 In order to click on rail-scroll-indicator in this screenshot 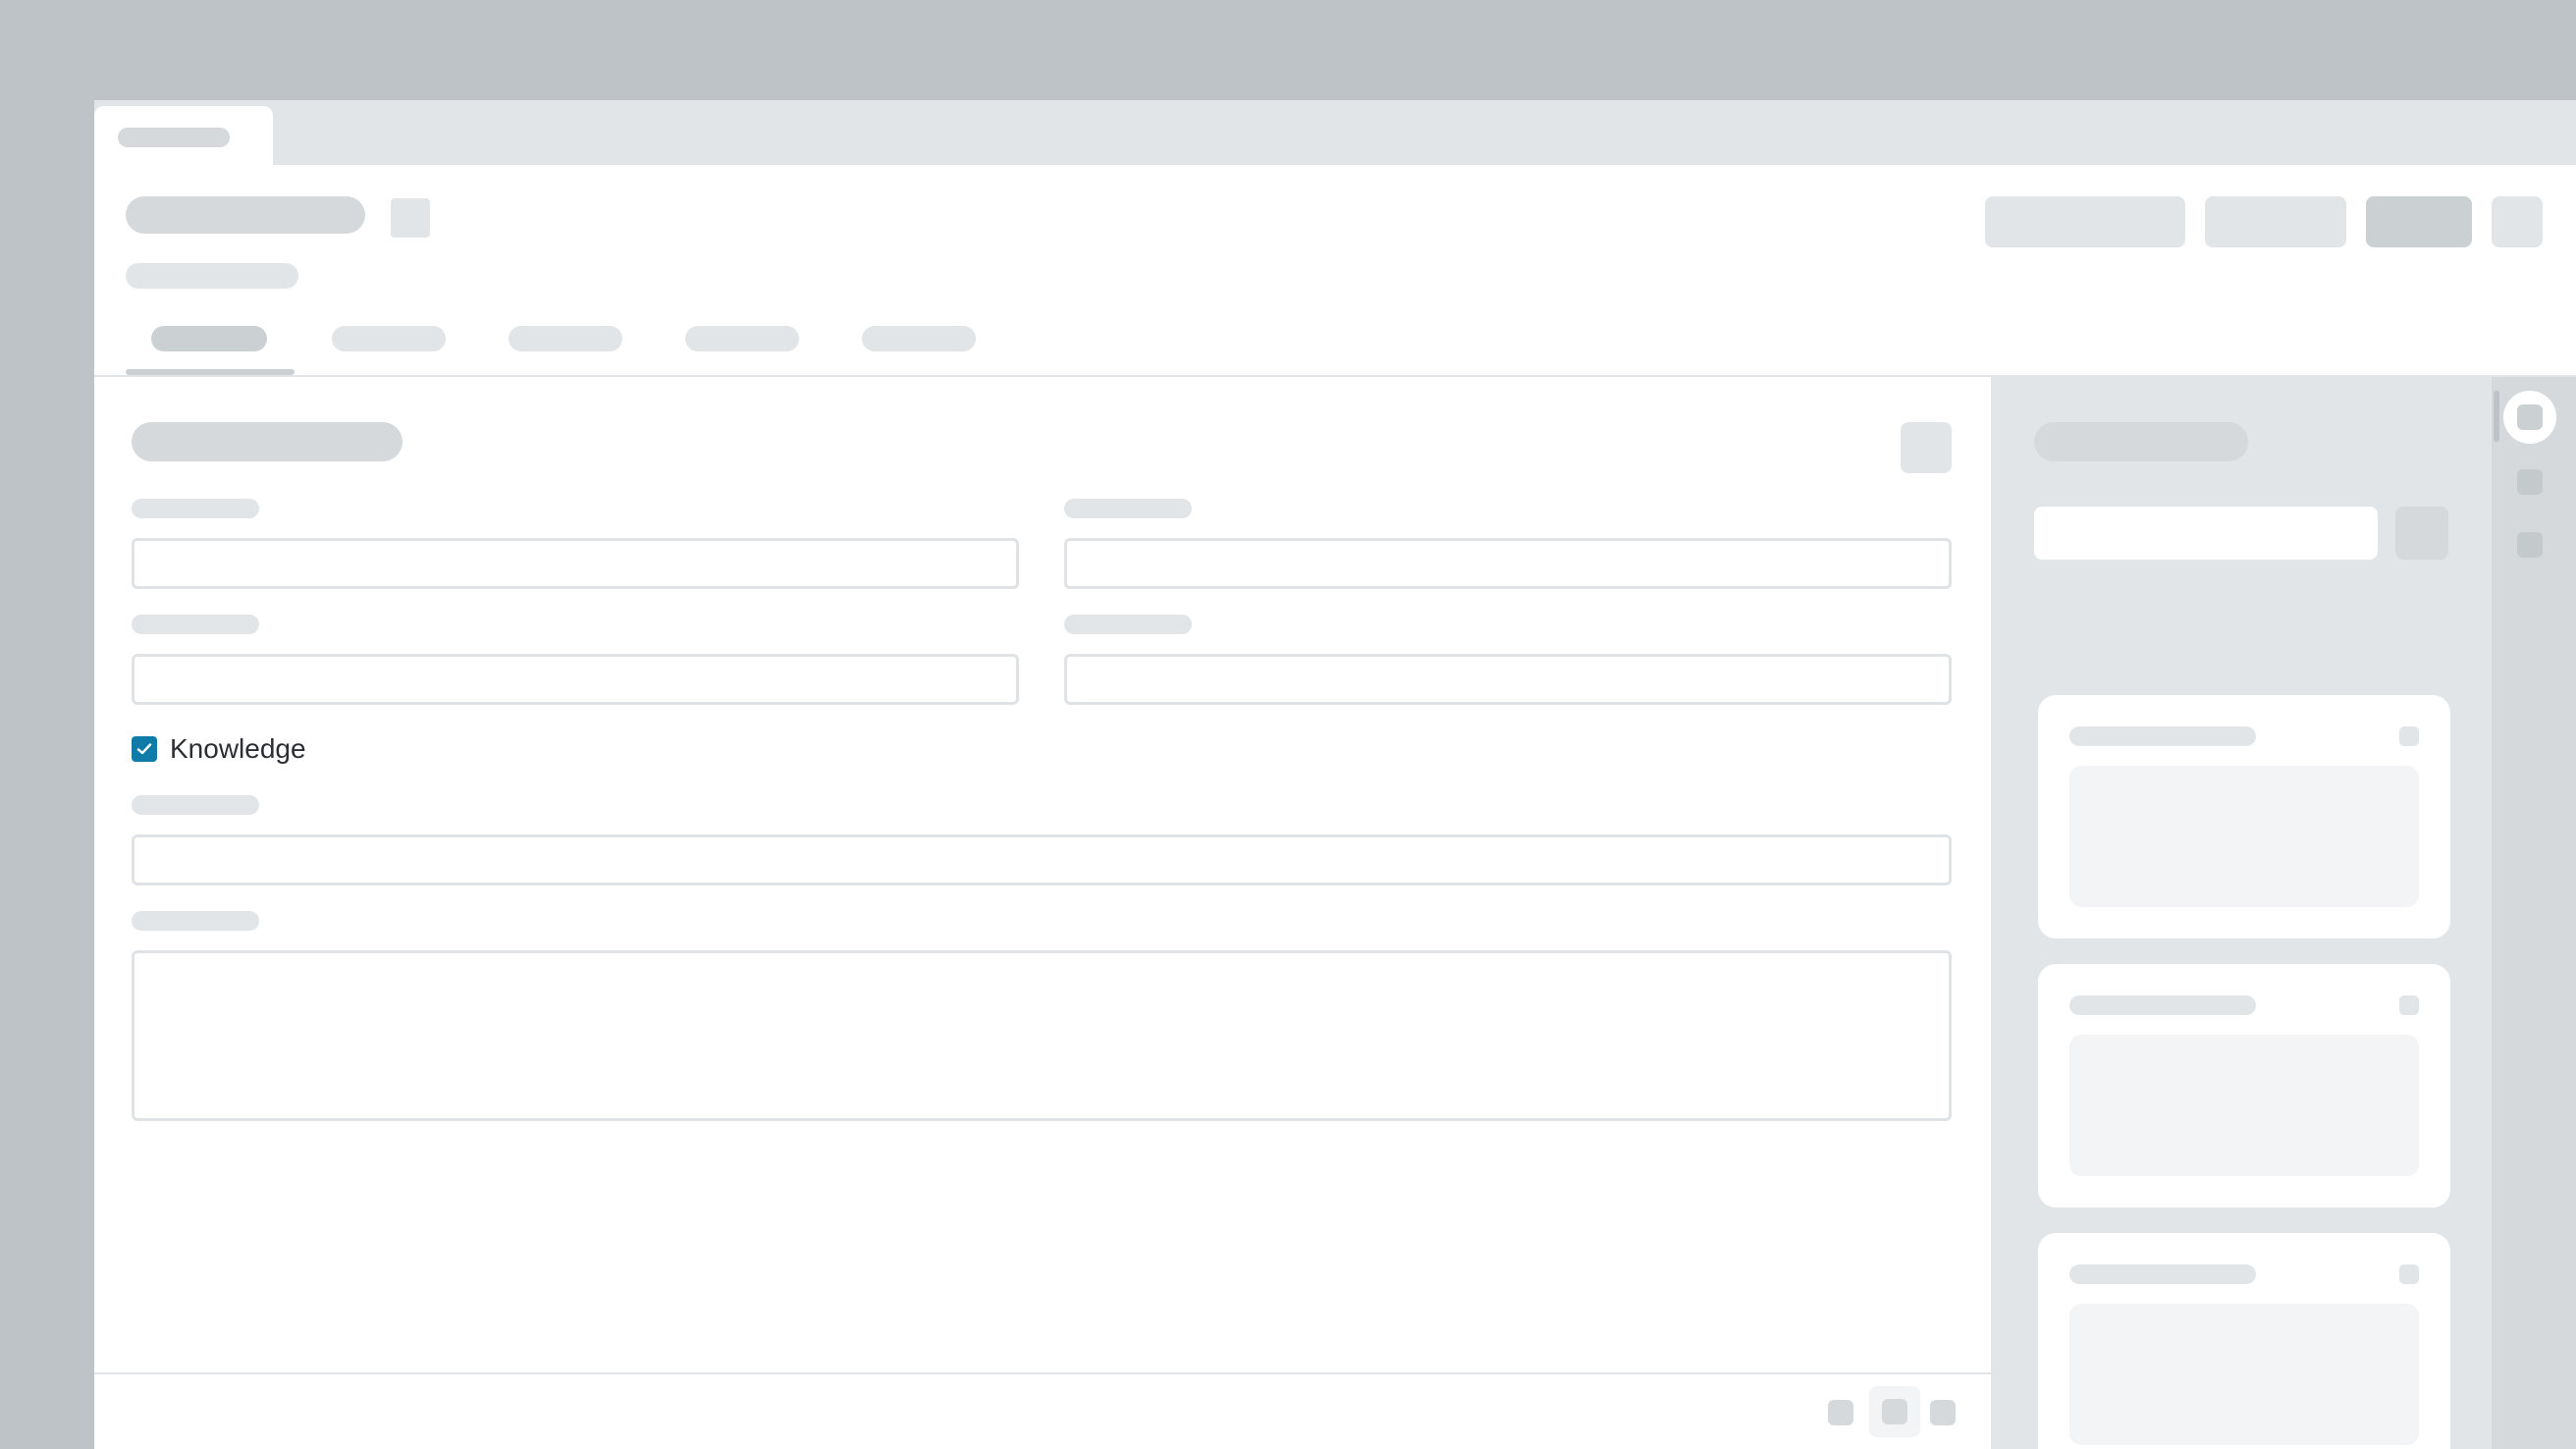, I will do `click(2496, 416)`.